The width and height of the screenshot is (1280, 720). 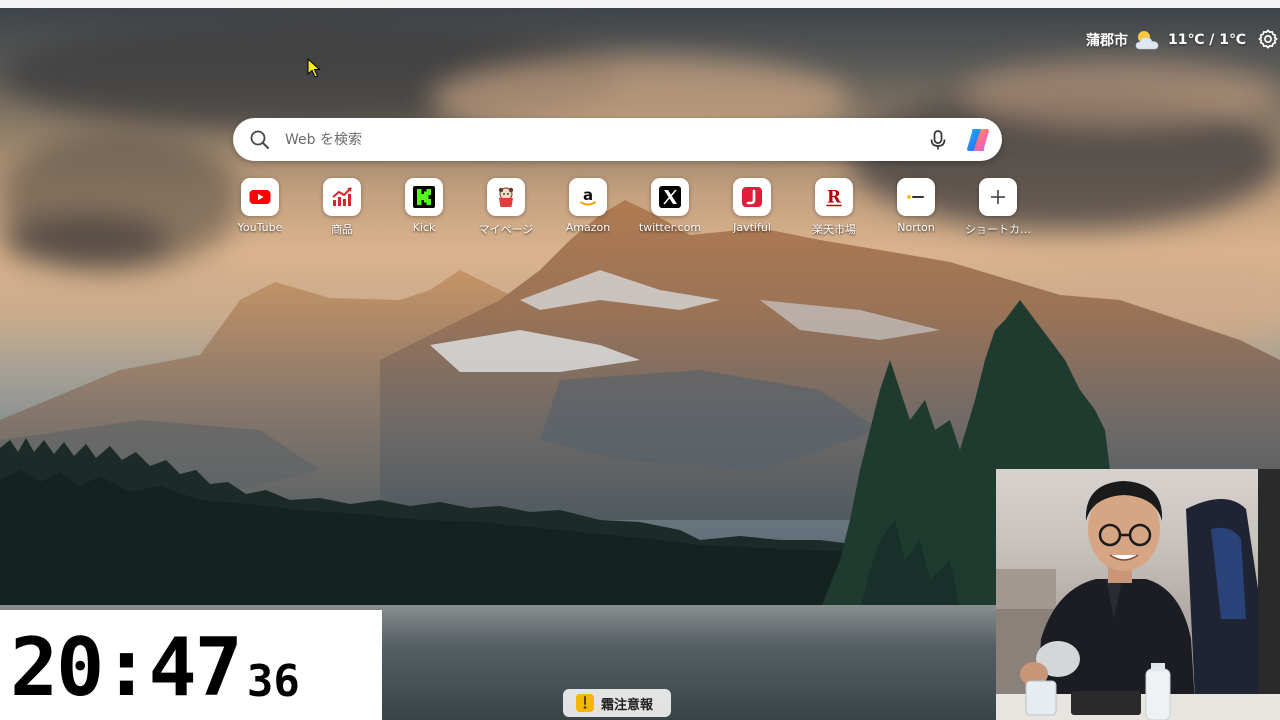 What do you see at coordinates (342, 229) in the screenshot?
I see `shortcut-label: 商品` at bounding box center [342, 229].